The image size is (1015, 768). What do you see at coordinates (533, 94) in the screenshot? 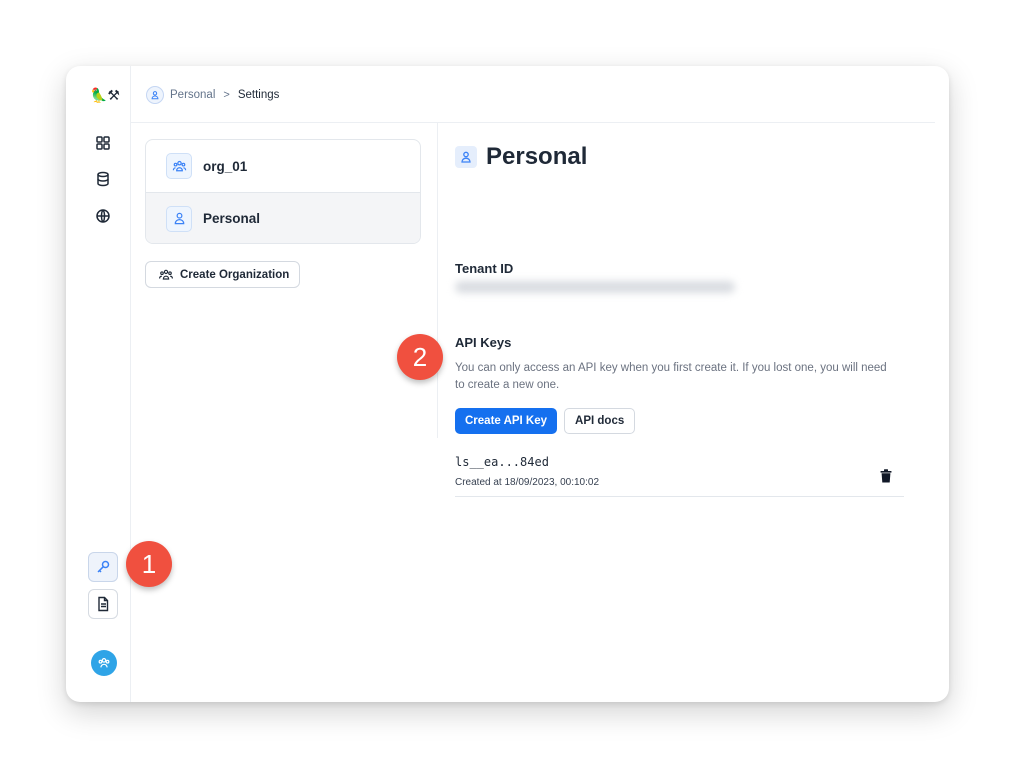
I see `top-bar: Personal > Settings` at bounding box center [533, 94].